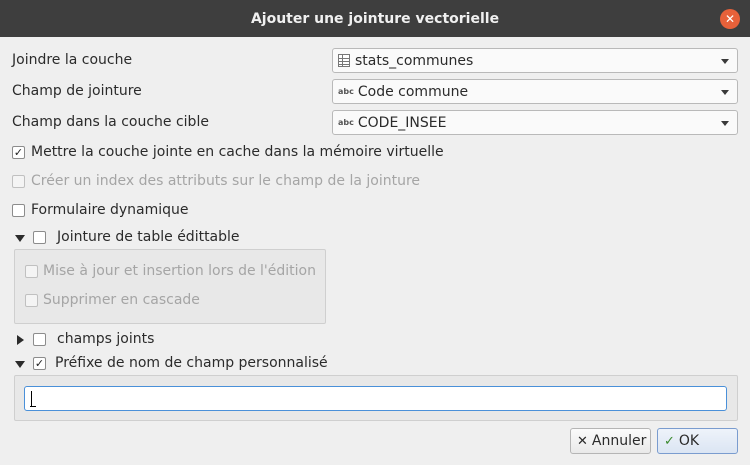  What do you see at coordinates (31, 271) in the screenshot?
I see `upsert-checkbox` at bounding box center [31, 271].